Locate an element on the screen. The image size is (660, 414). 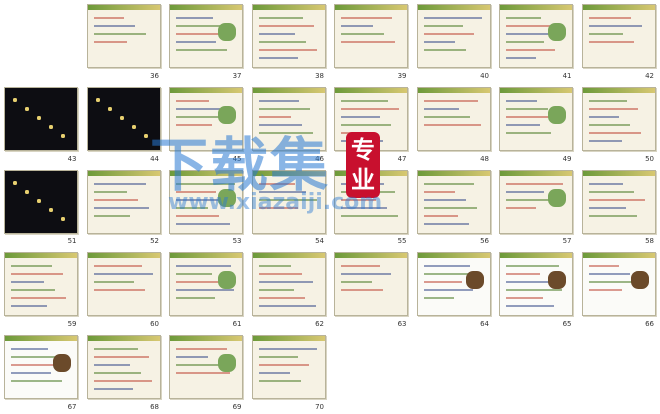
slide-number: 67 is located at coordinates (72, 406).